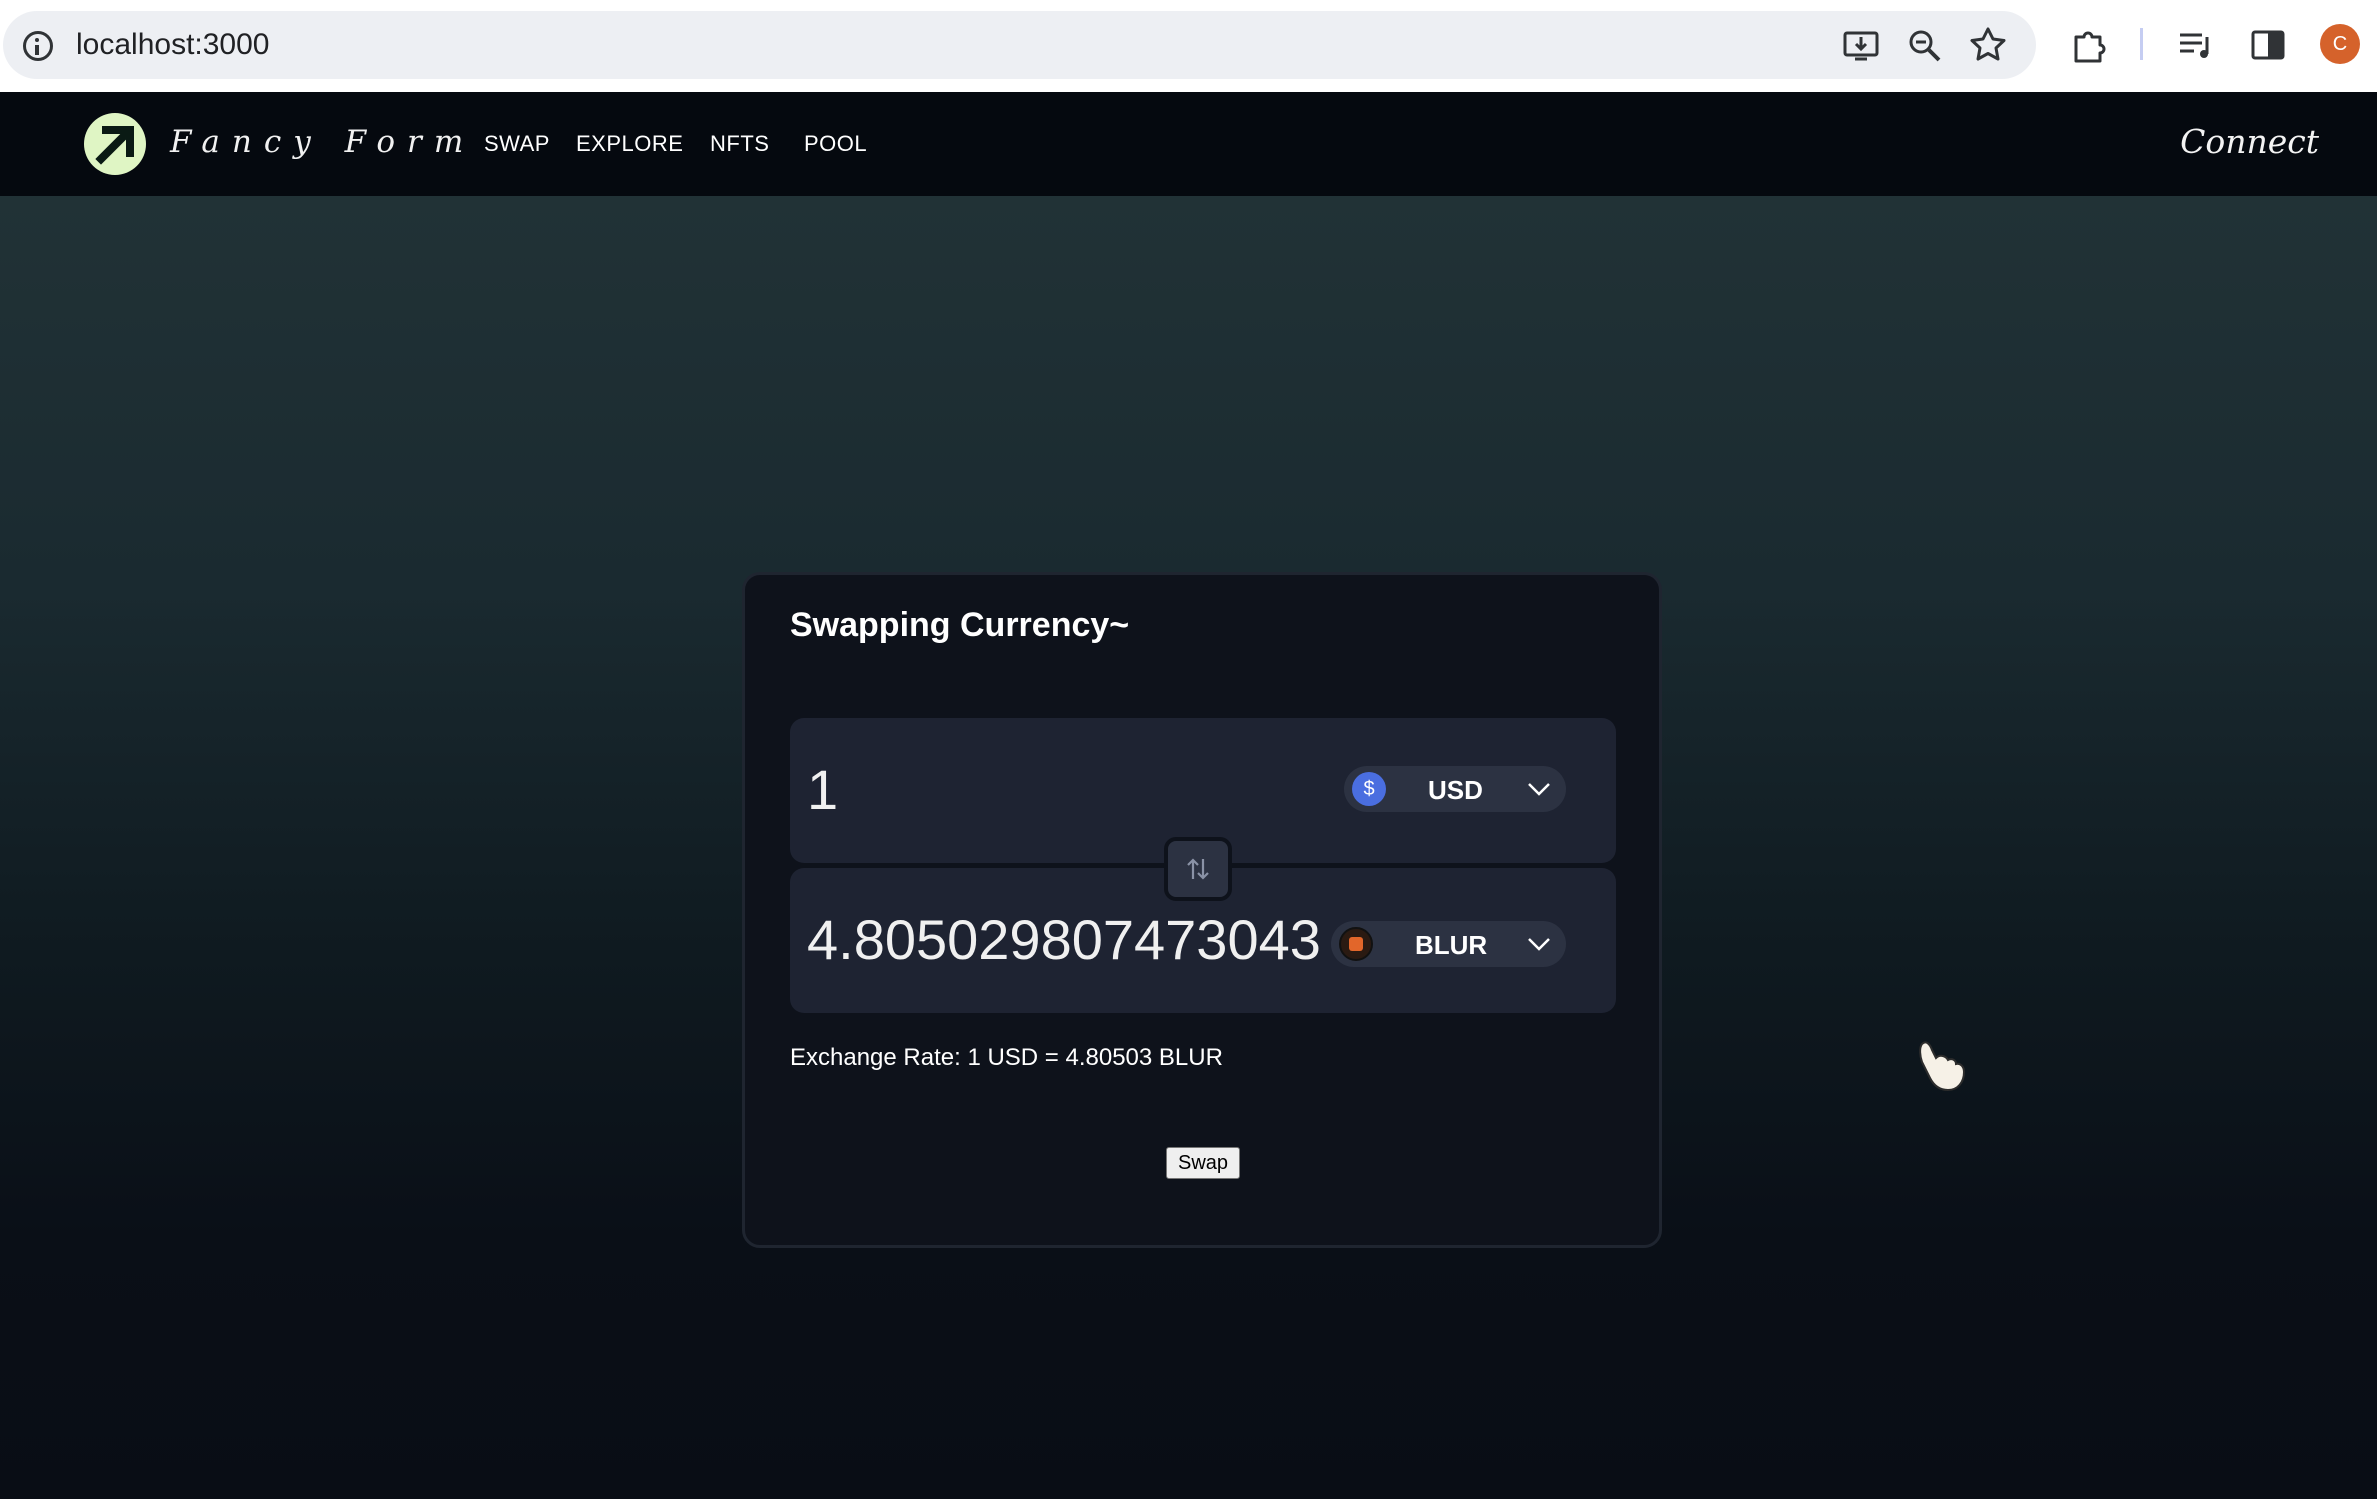  Describe the element at coordinates (1006, 1057) in the screenshot. I see `exchange-rate-text: Exchange Rate: 1 USD = 4.80503 BLUR` at that location.